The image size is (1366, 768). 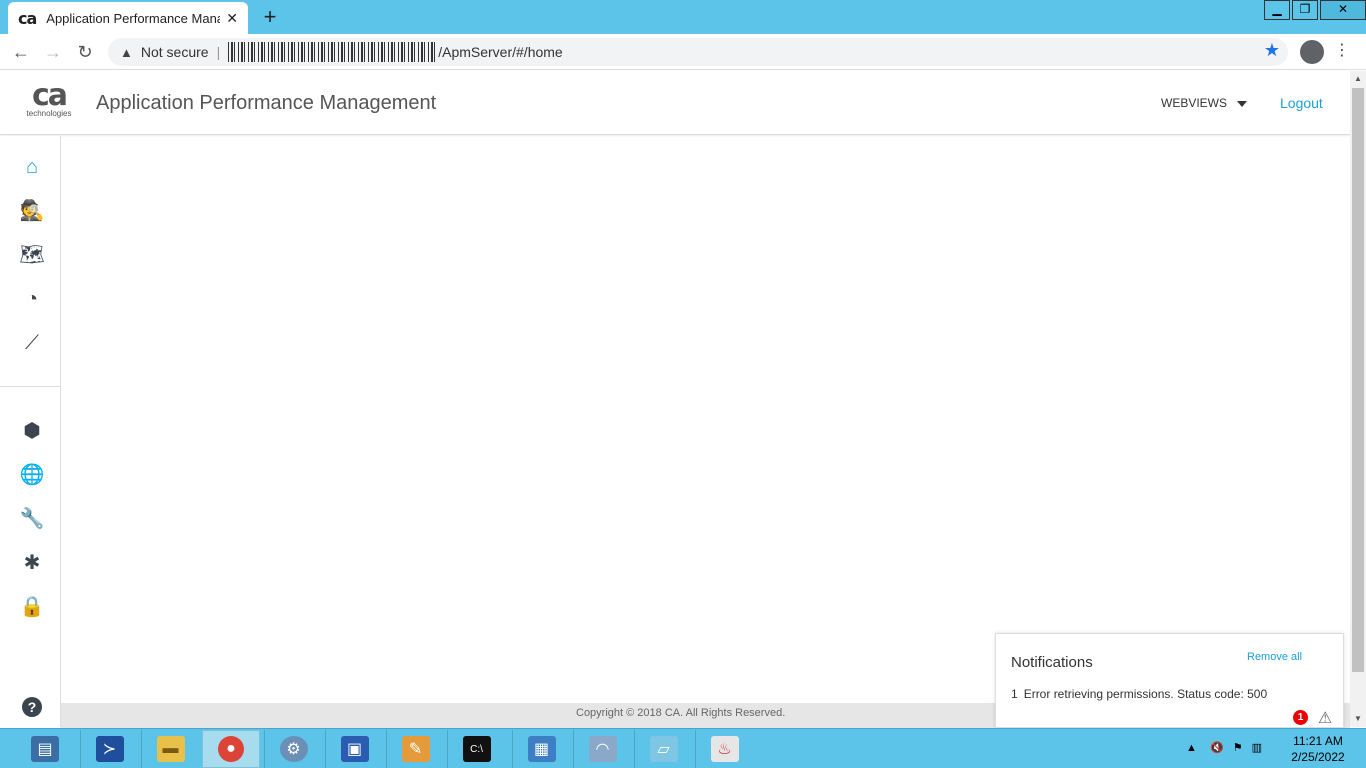 What do you see at coordinates (1257, 748) in the screenshot?
I see `network-tray-icon: ▥` at bounding box center [1257, 748].